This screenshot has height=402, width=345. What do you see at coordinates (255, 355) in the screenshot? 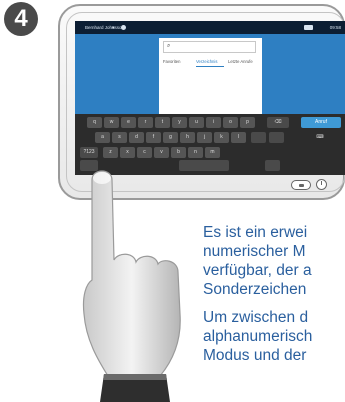
I see `description-line: Modus und der` at bounding box center [255, 355].